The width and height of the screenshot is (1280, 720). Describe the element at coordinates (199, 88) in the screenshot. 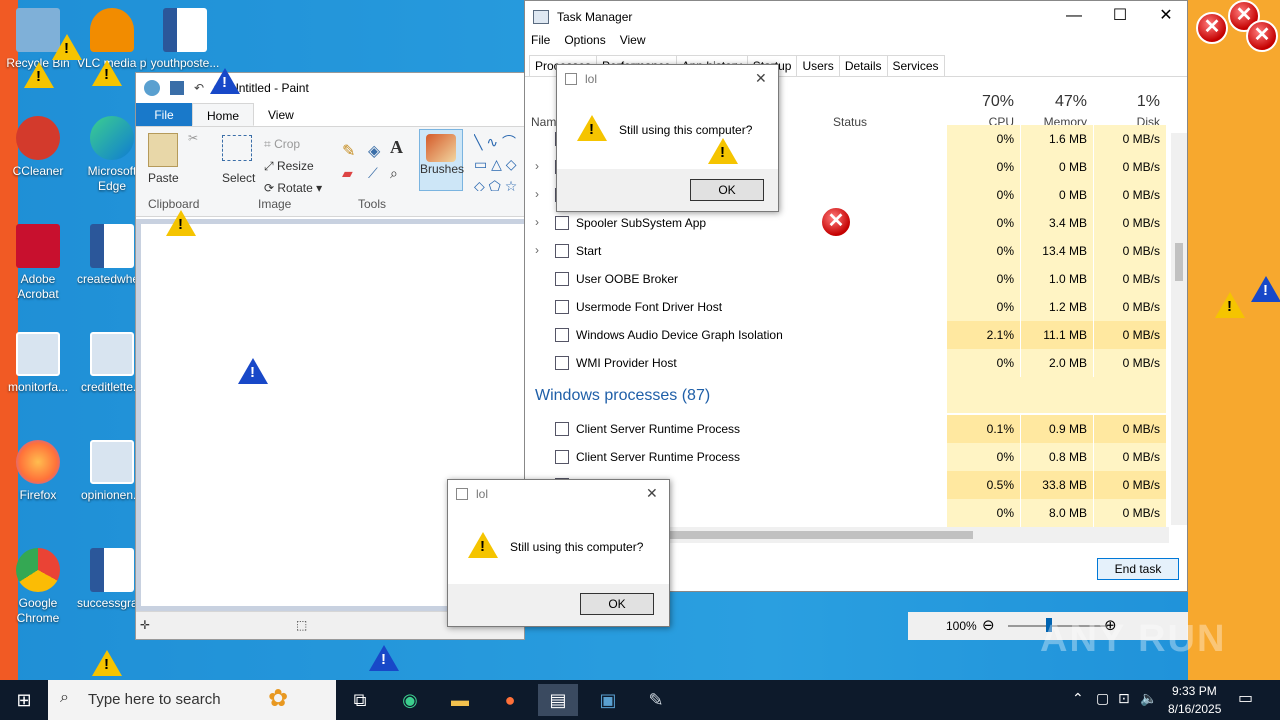

I see `undo-icon: ↶` at that location.